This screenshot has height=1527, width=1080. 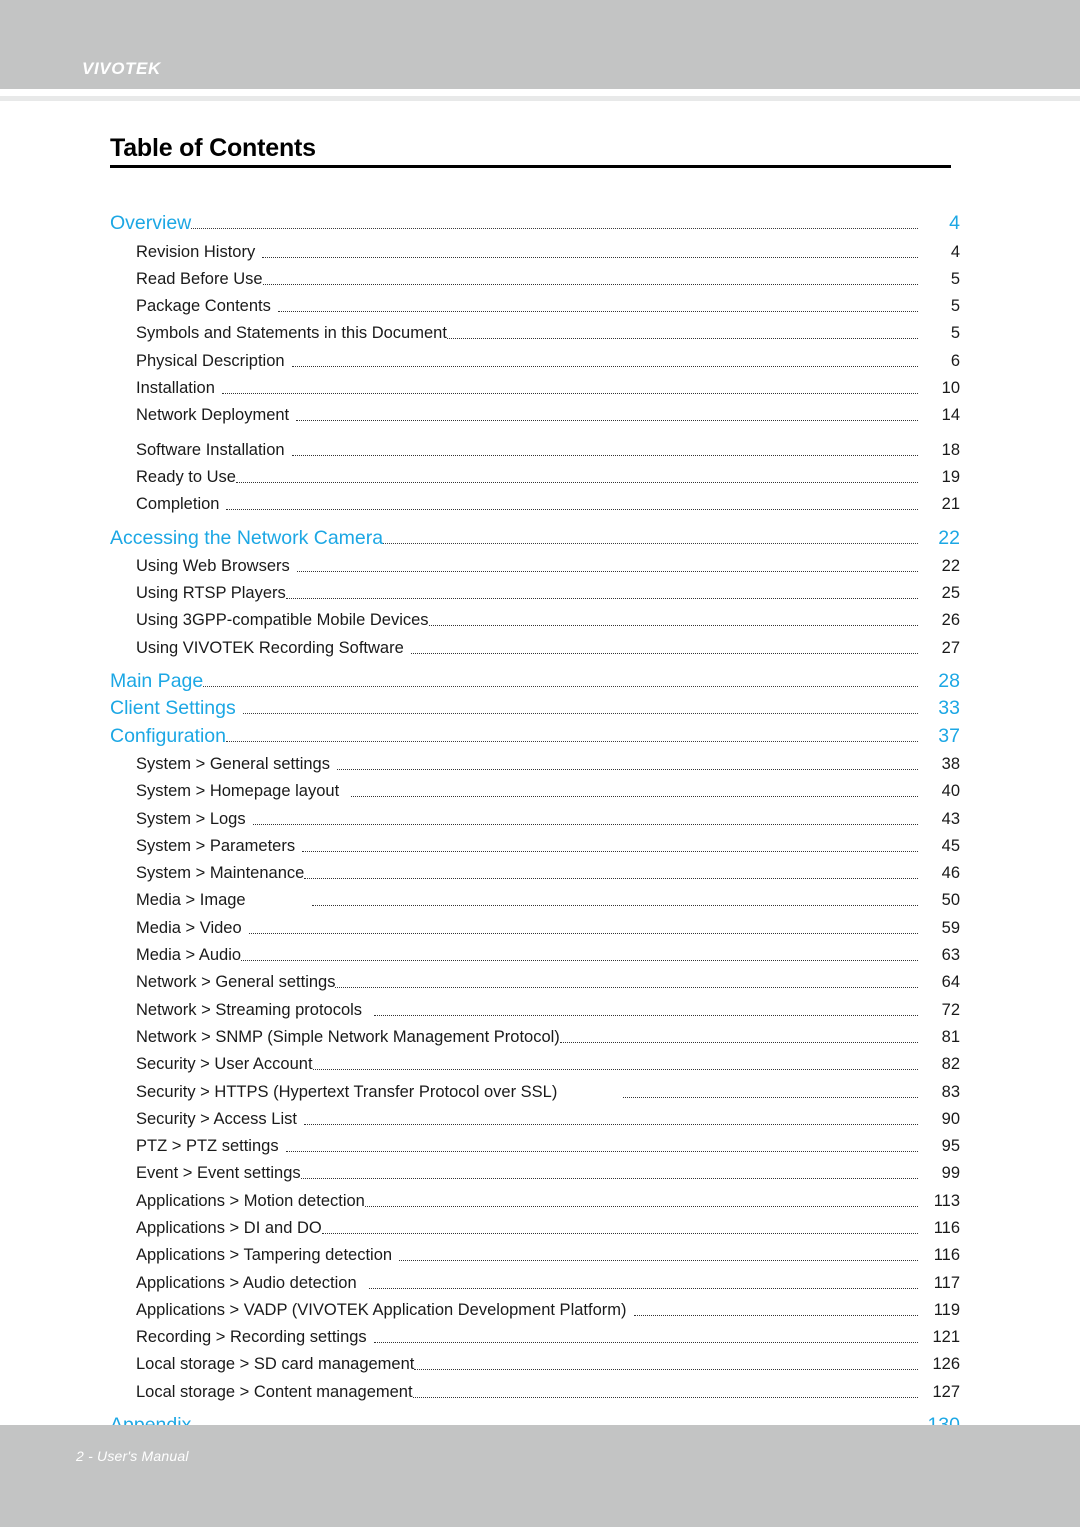 I want to click on toc-sub-entry: Network > General settings 64, so click(x=535, y=979).